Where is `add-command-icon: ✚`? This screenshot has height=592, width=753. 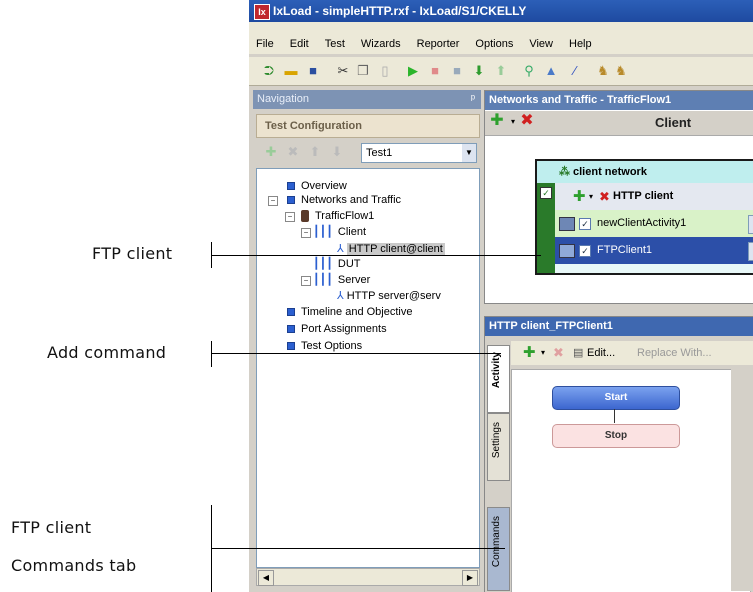 add-command-icon: ✚ is located at coordinates (529, 353).